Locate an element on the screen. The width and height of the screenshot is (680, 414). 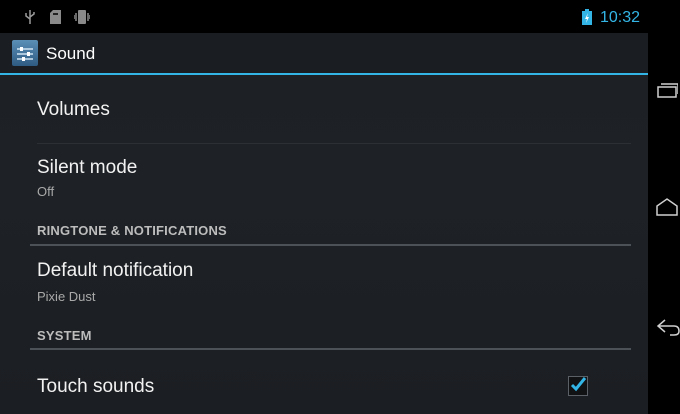
home-icon is located at coordinates (667, 209).